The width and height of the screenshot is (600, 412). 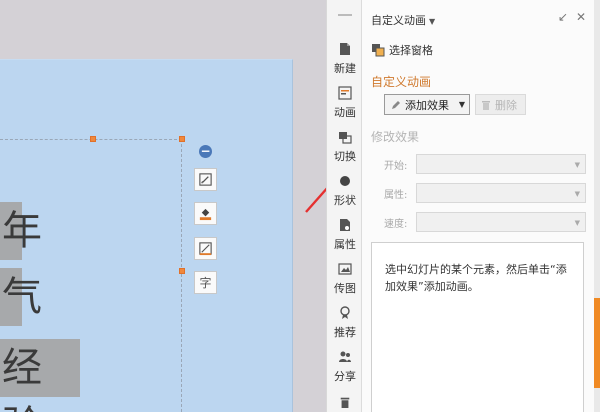 I want to click on line-color-icon, so click(x=205, y=249).